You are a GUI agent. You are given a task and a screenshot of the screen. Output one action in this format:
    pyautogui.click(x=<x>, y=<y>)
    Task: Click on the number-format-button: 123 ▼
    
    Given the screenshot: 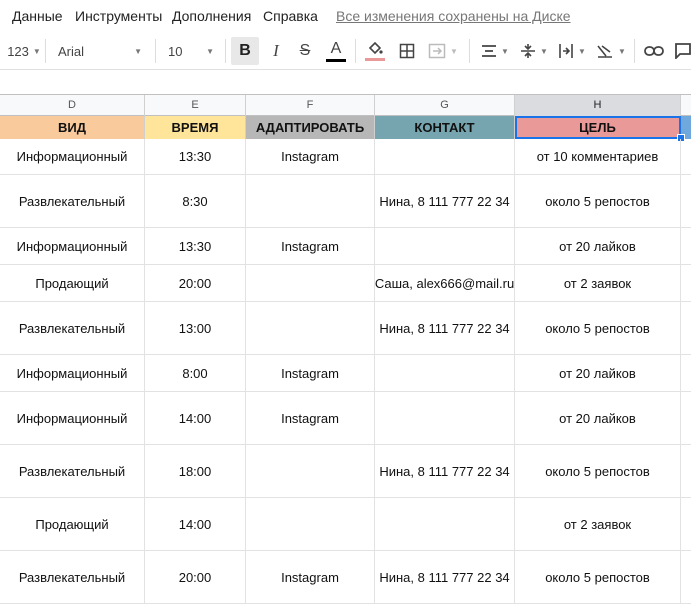 What is the action you would take?
    pyautogui.click(x=24, y=51)
    